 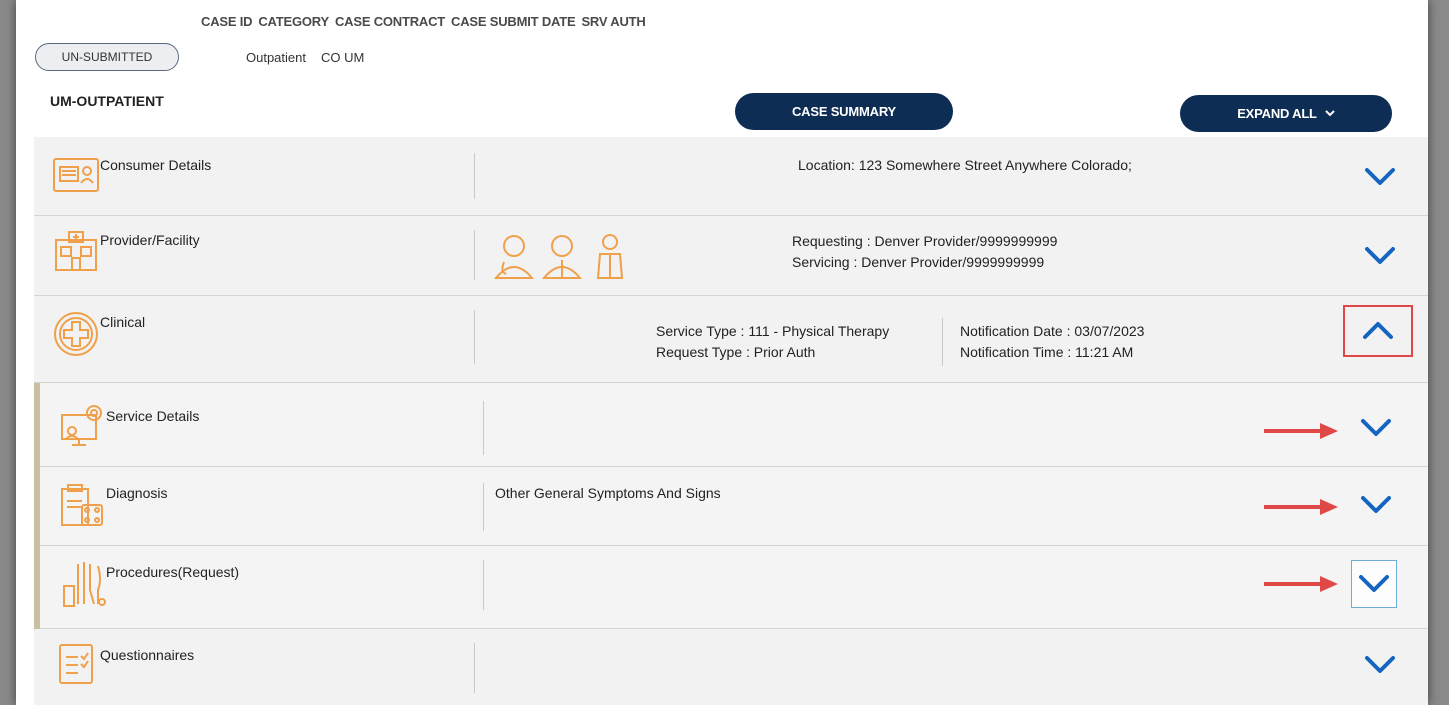 I want to click on requesting-provider: Requesting : Denver Provider/9999999999, so click(x=925, y=241).